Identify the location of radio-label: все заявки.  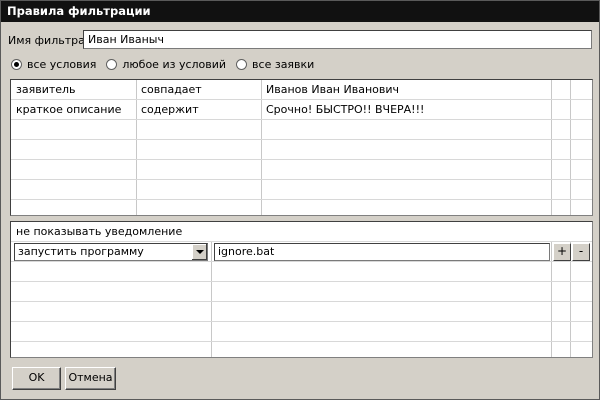
(283, 64).